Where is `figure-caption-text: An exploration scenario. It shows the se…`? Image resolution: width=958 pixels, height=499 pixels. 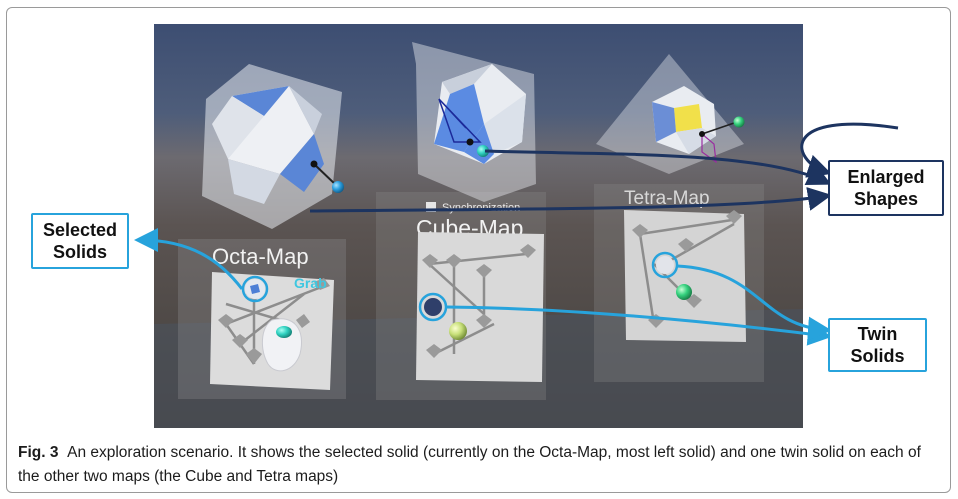
figure-caption-text: An exploration scenario. It shows the se… is located at coordinates (469, 464).